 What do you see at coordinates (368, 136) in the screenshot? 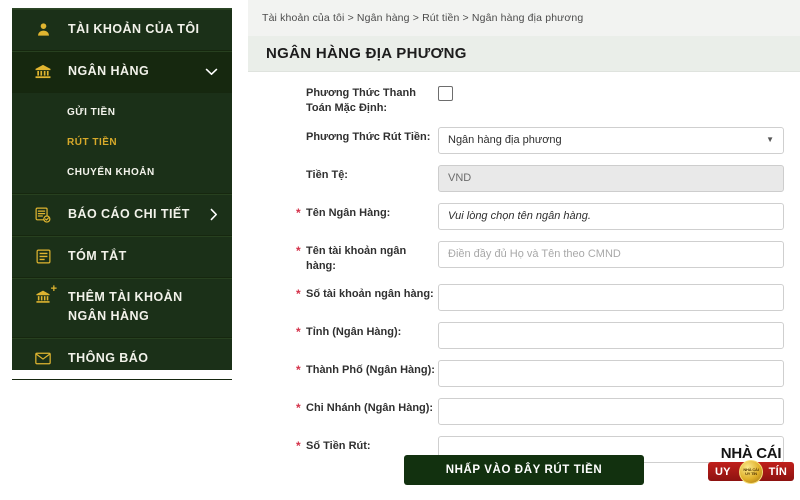
I see `field-label: Phương Thức Rút Tiền:` at bounding box center [368, 136].